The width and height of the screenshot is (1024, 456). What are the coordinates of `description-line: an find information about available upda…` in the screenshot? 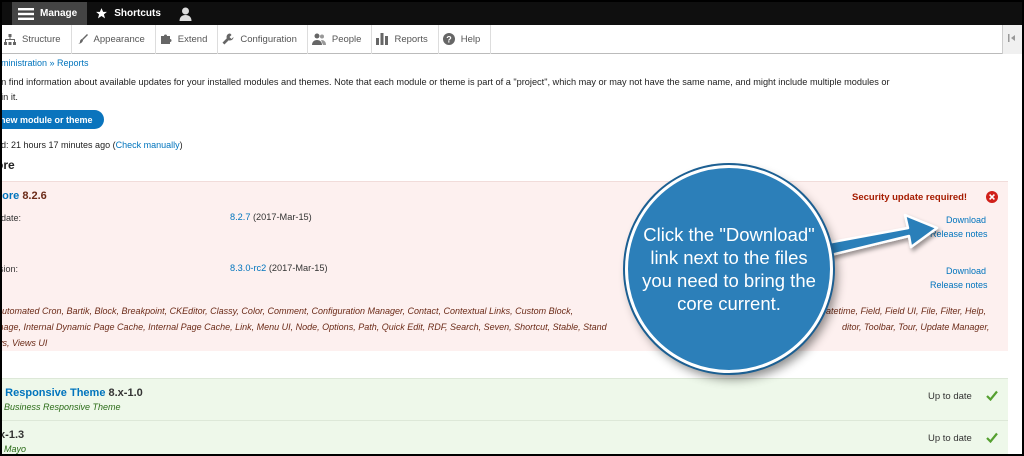 It's located at (446, 82).